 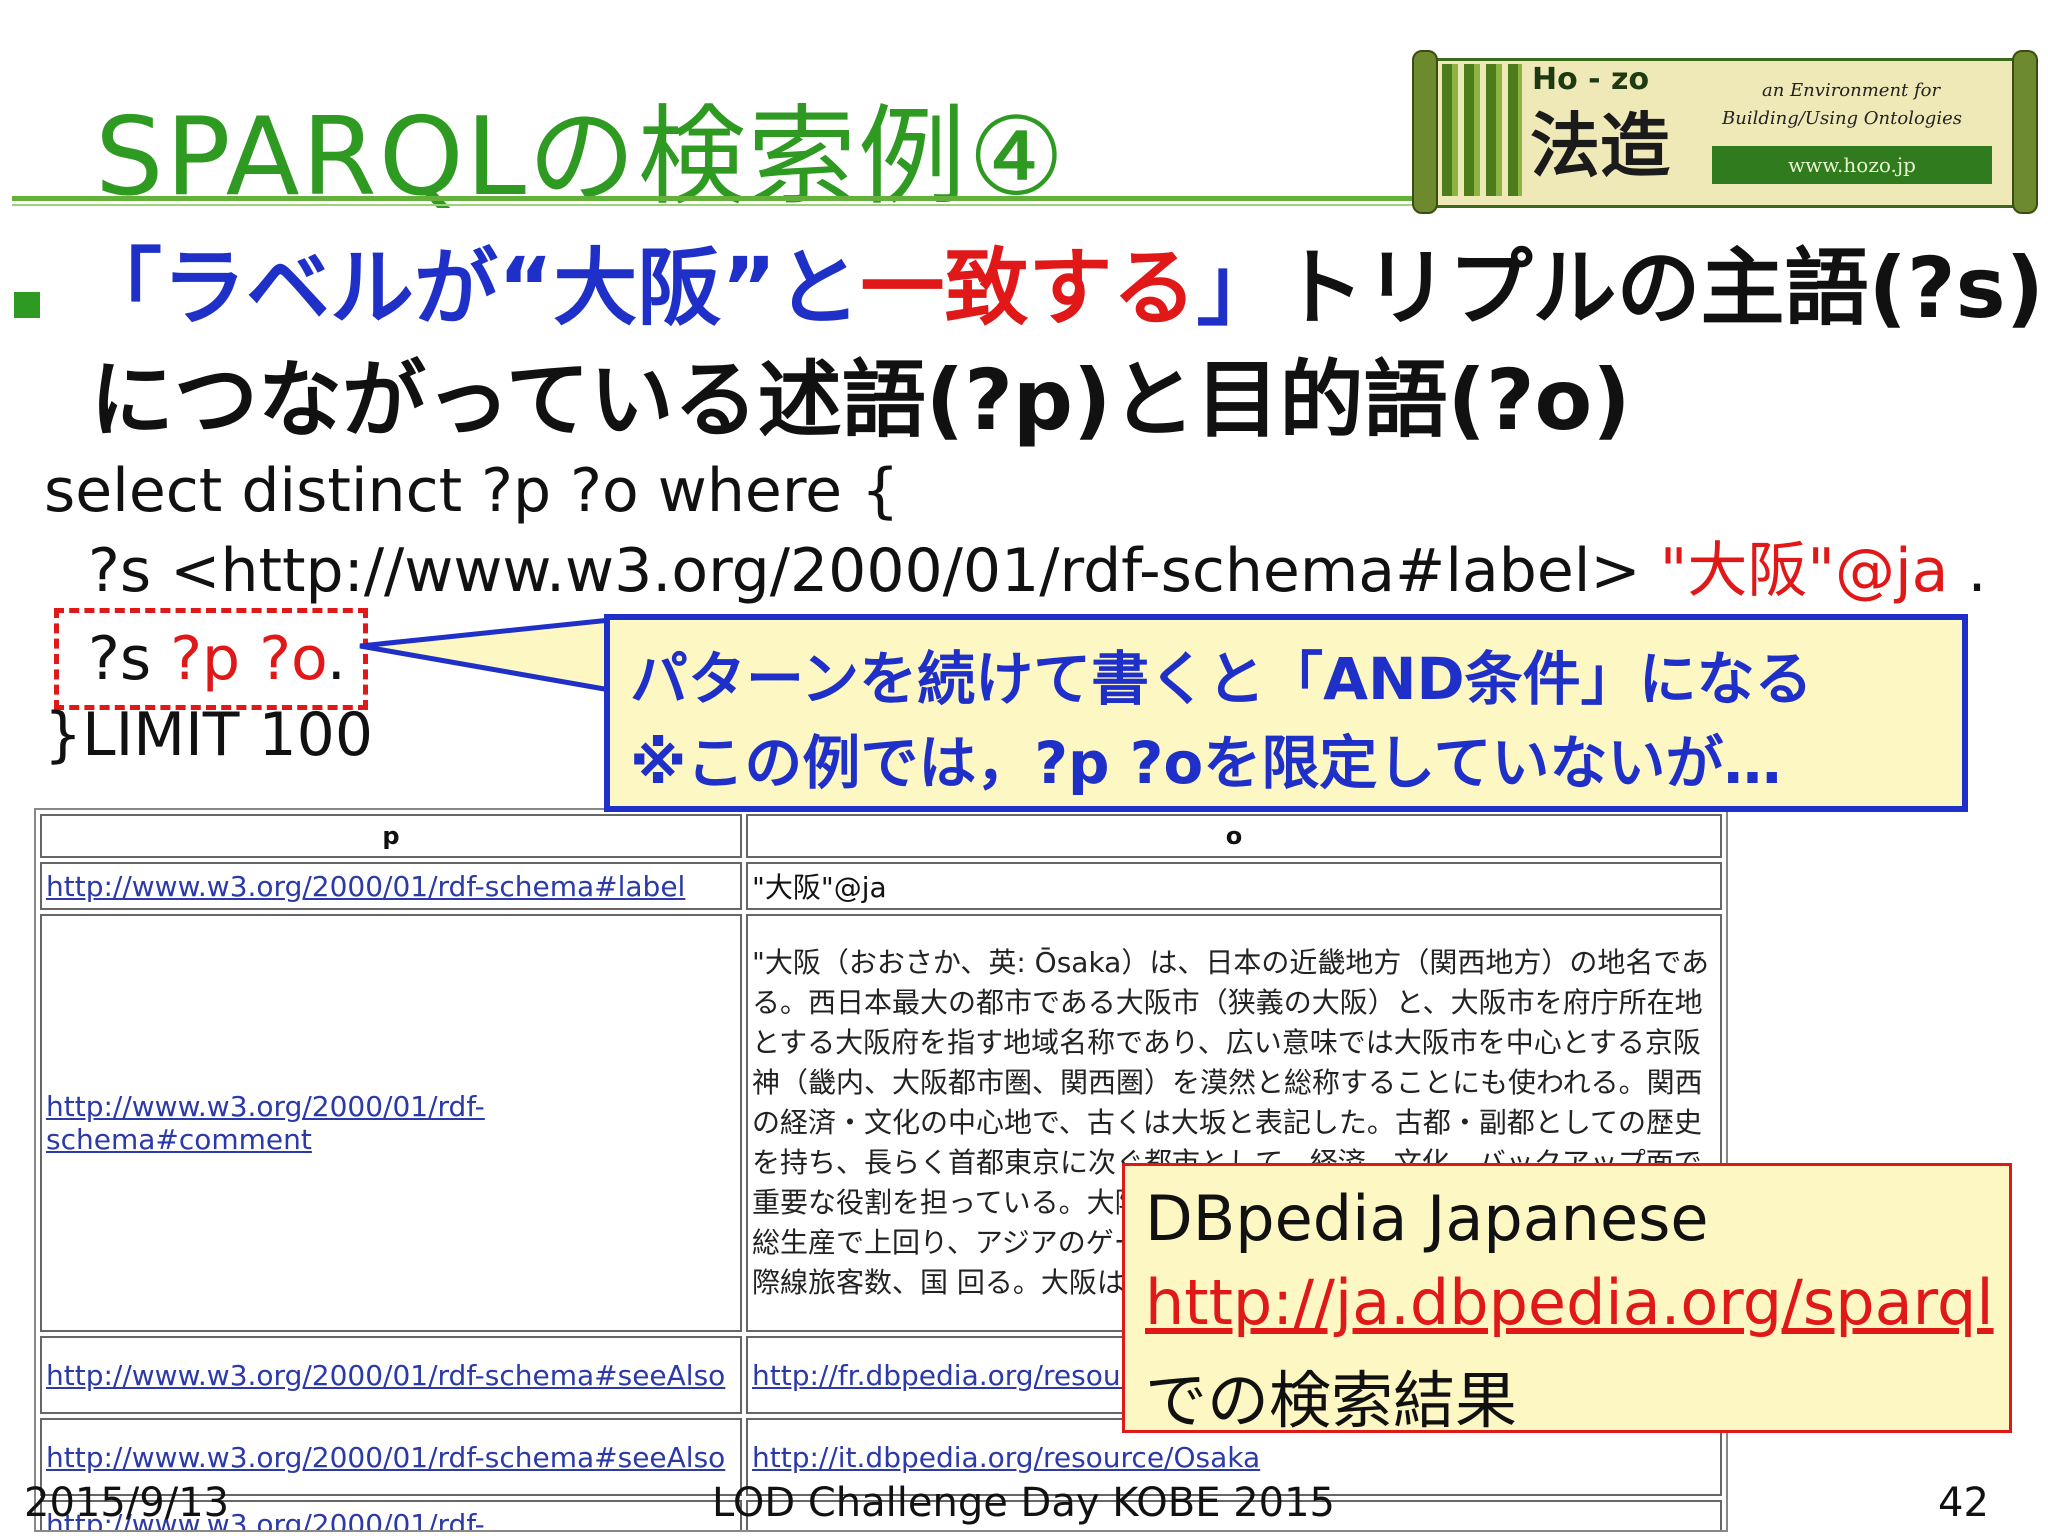 I want to click on table-cell-o: "大阪"@ja, so click(x=1234, y=886).